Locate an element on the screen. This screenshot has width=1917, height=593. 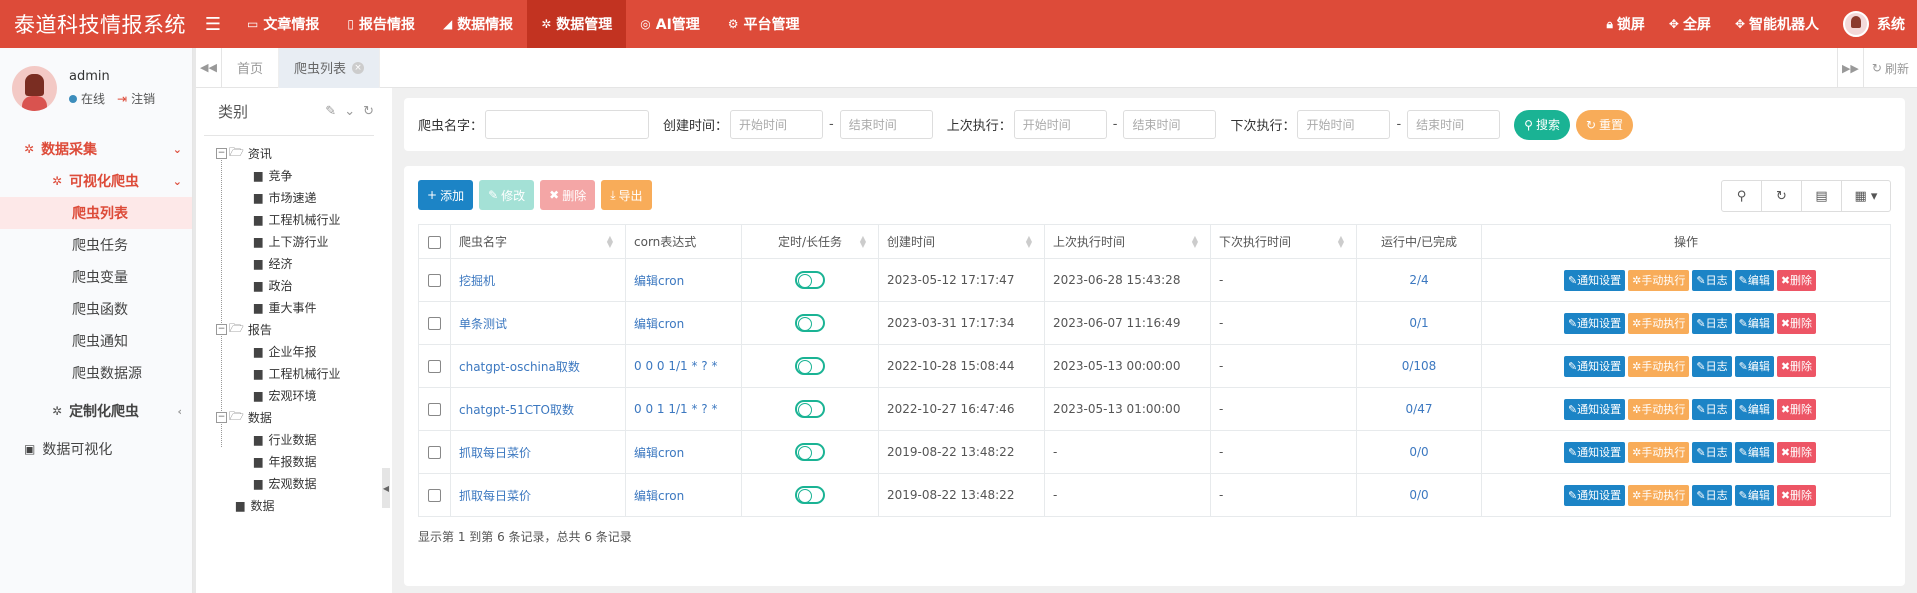
lock-screen-button: 🔒︎ 锁屏 is located at coordinates (1625, 24).